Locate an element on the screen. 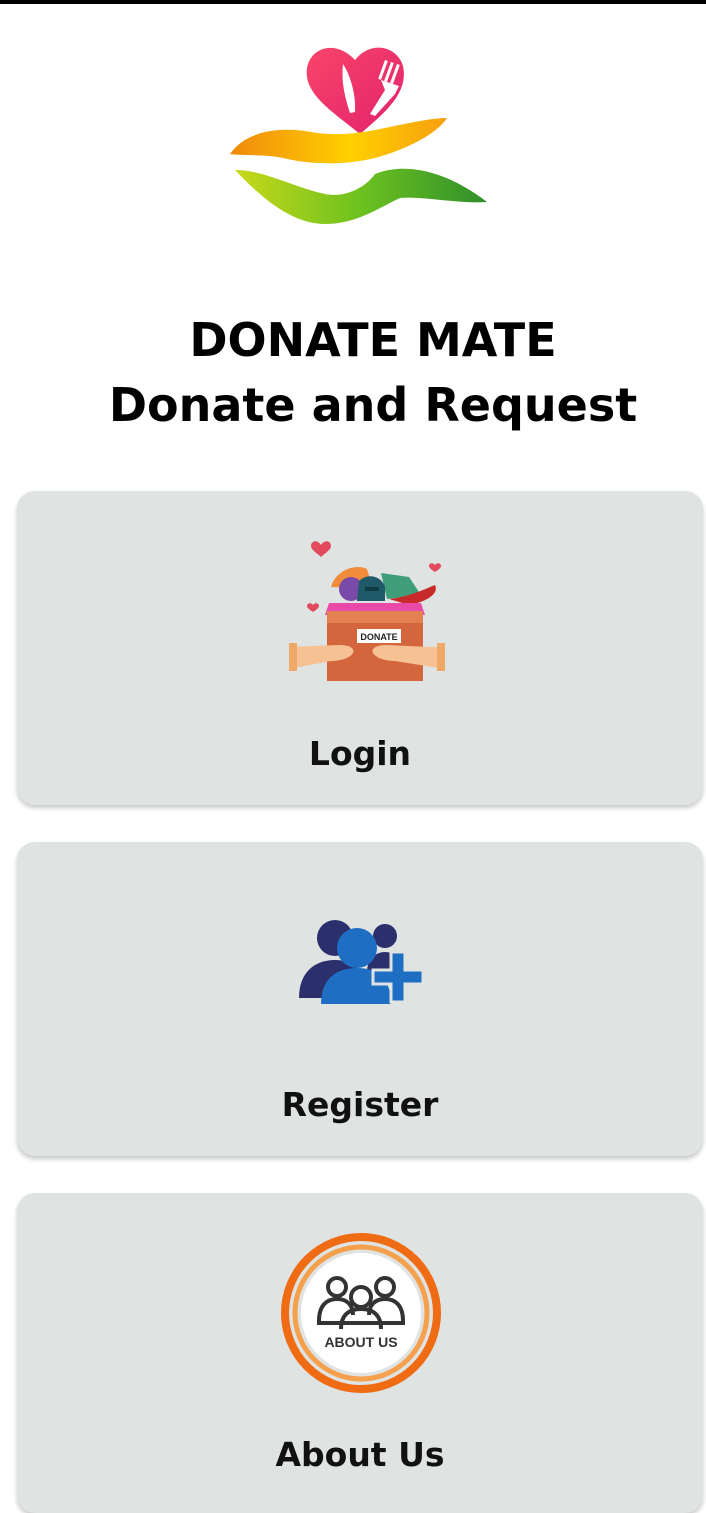 The width and height of the screenshot is (706, 1513). app-subtitle: Donate and Request is located at coordinates (373, 405).